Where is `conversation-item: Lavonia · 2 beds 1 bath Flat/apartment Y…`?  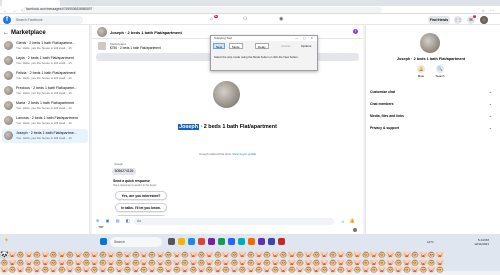 conversation-item: Lavonia · 2 beds 1 bath Flat/apartment Y… is located at coordinates (45, 121).